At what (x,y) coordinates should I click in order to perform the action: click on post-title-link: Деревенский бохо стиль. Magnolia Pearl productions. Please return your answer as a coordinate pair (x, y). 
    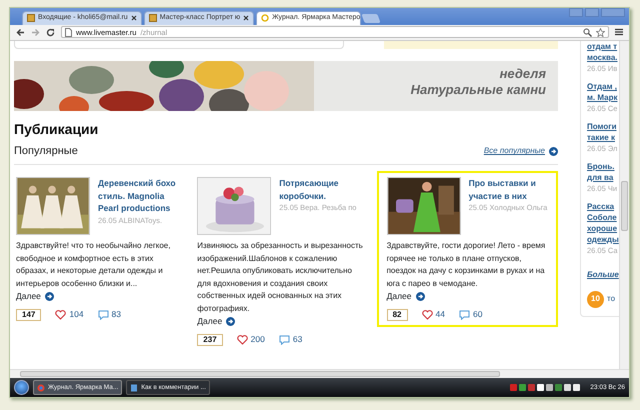
    Looking at the image, I should click on (142, 196).